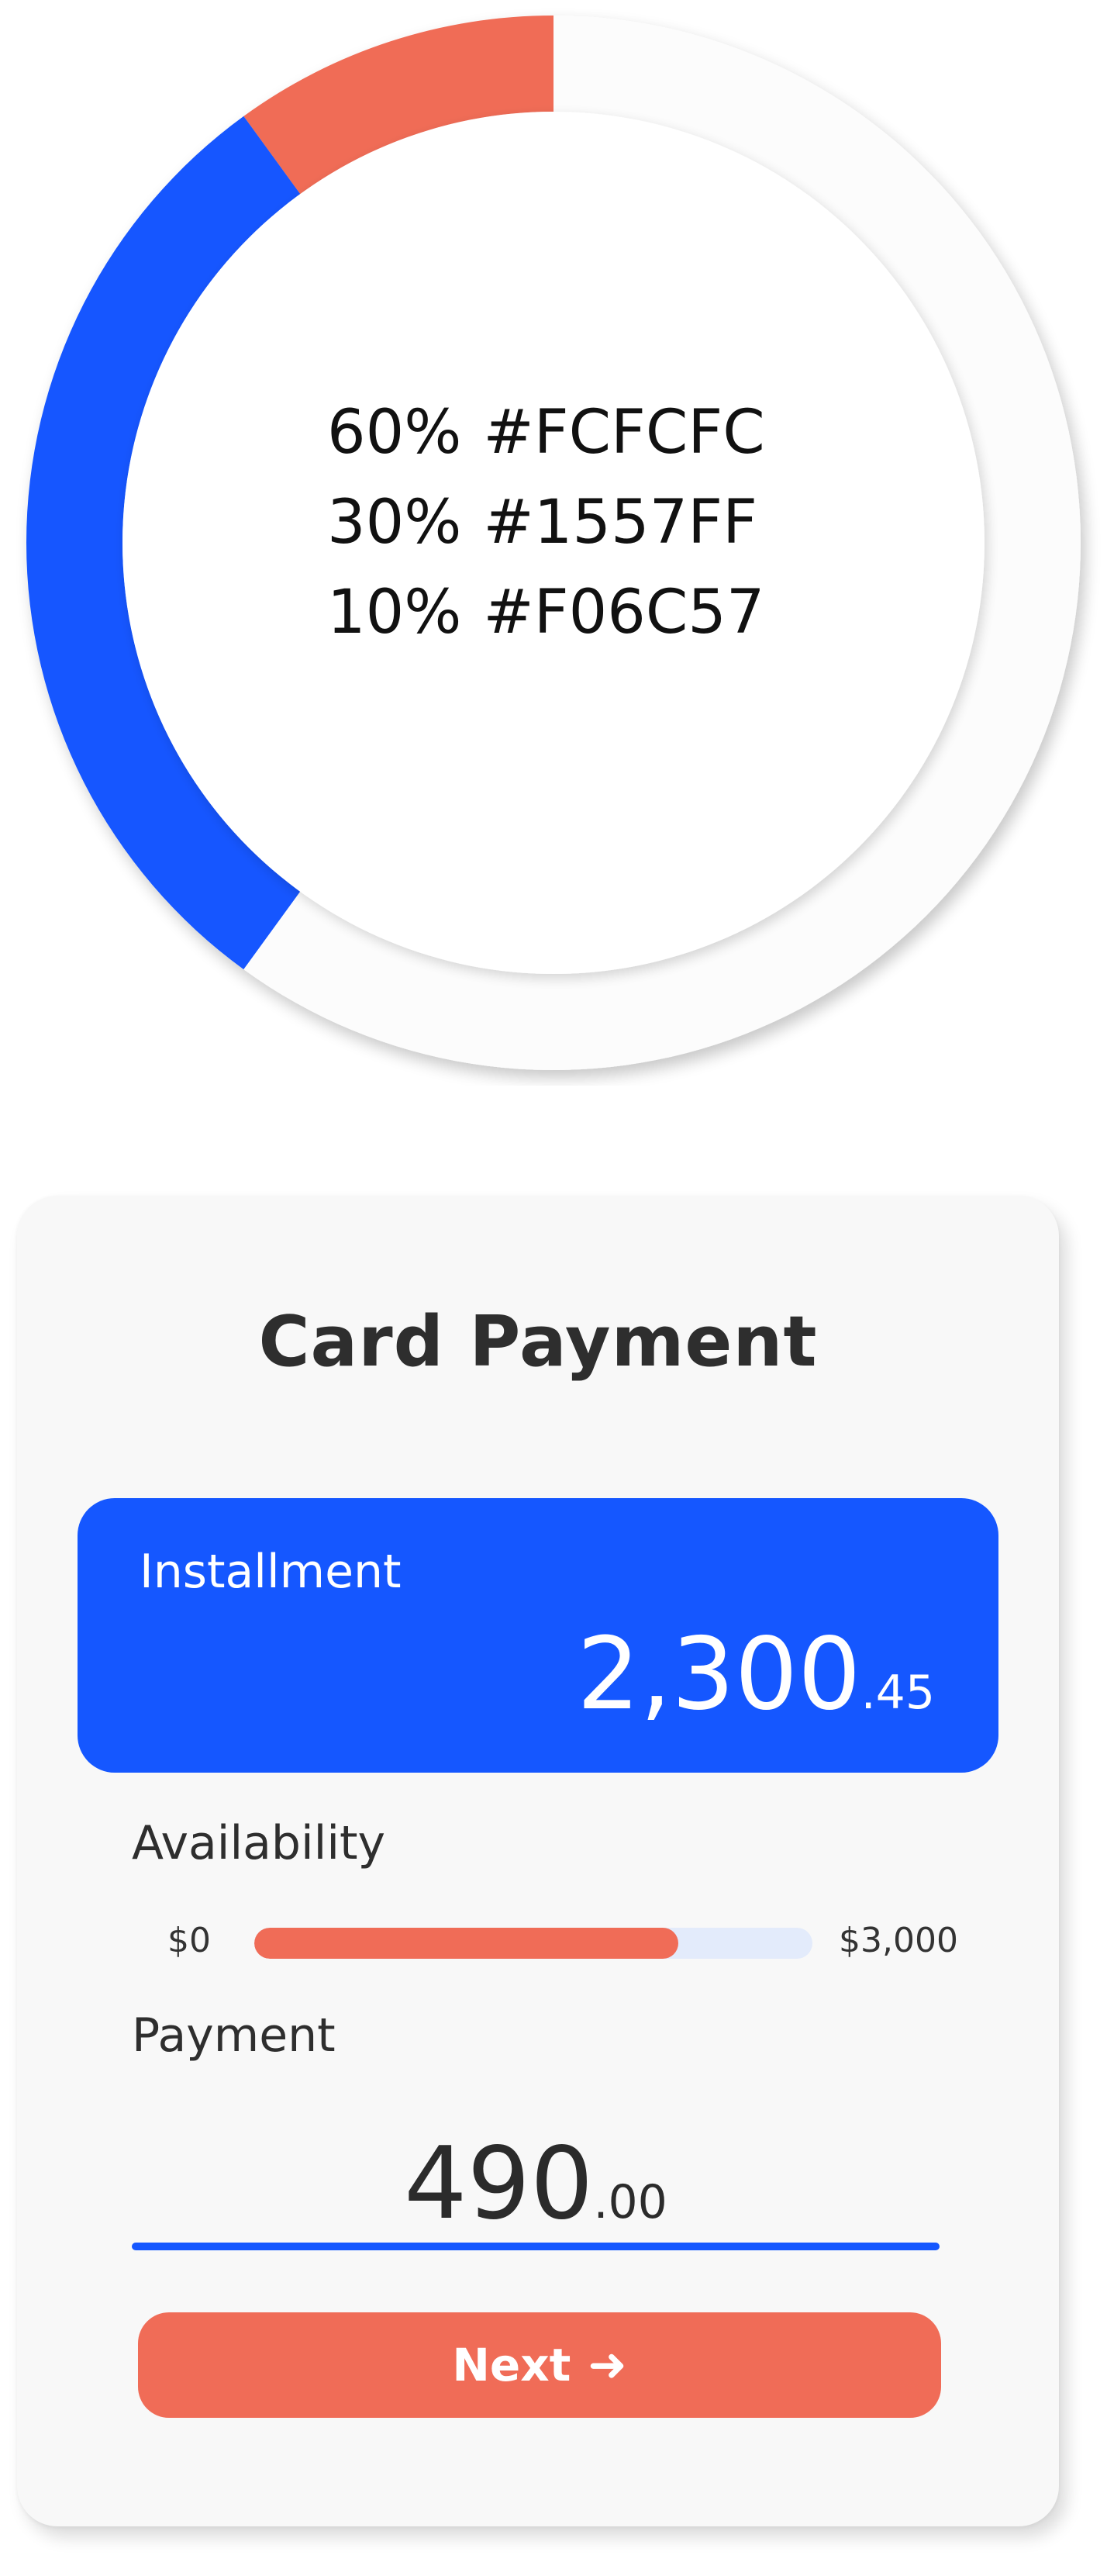 The width and height of the screenshot is (1107, 2576). I want to click on legend-color-code: #FCFCFC, so click(624, 433).